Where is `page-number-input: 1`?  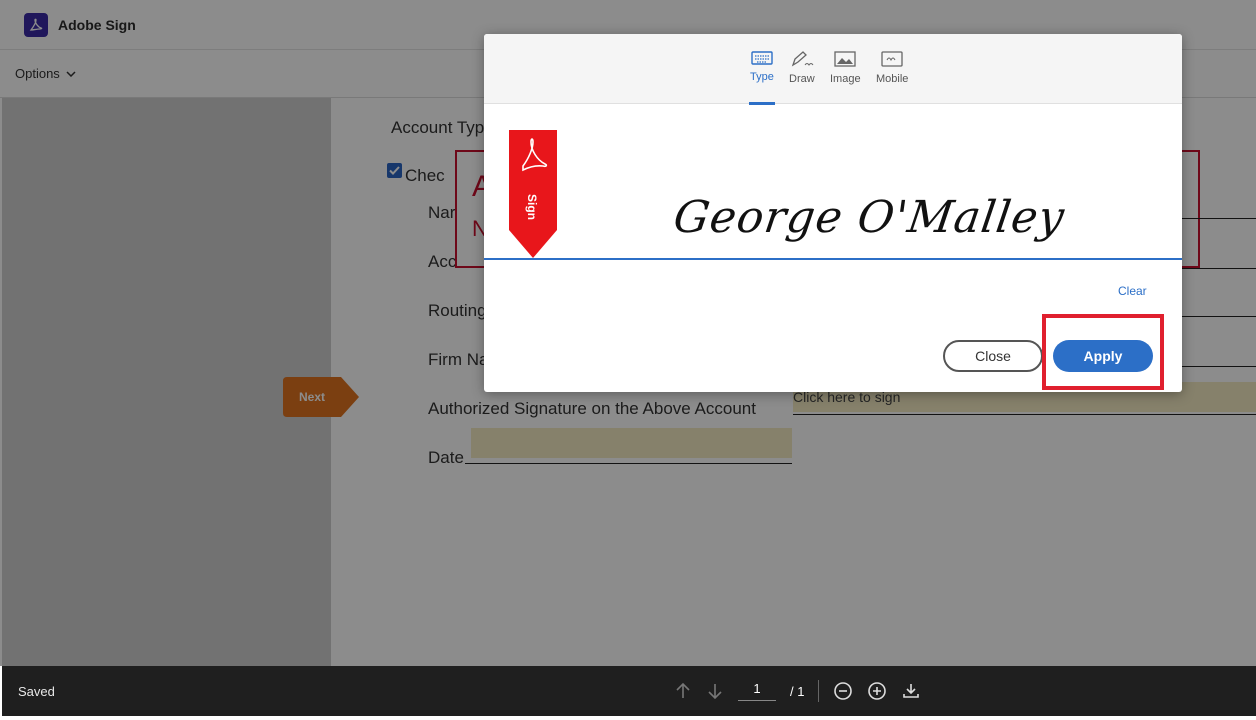
page-number-input: 1 is located at coordinates (757, 691).